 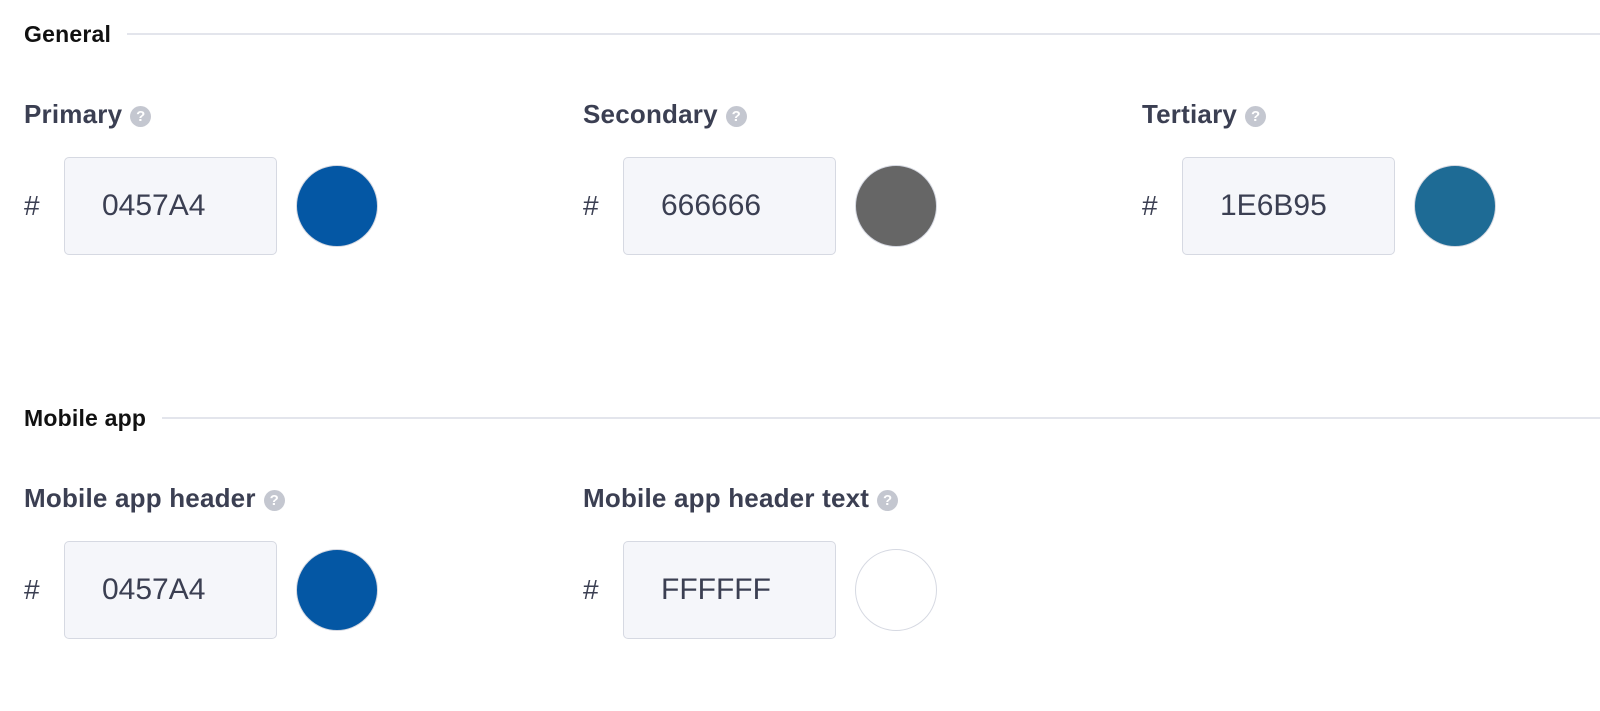 I want to click on mobile-app-header-hex-input, so click(x=170, y=590).